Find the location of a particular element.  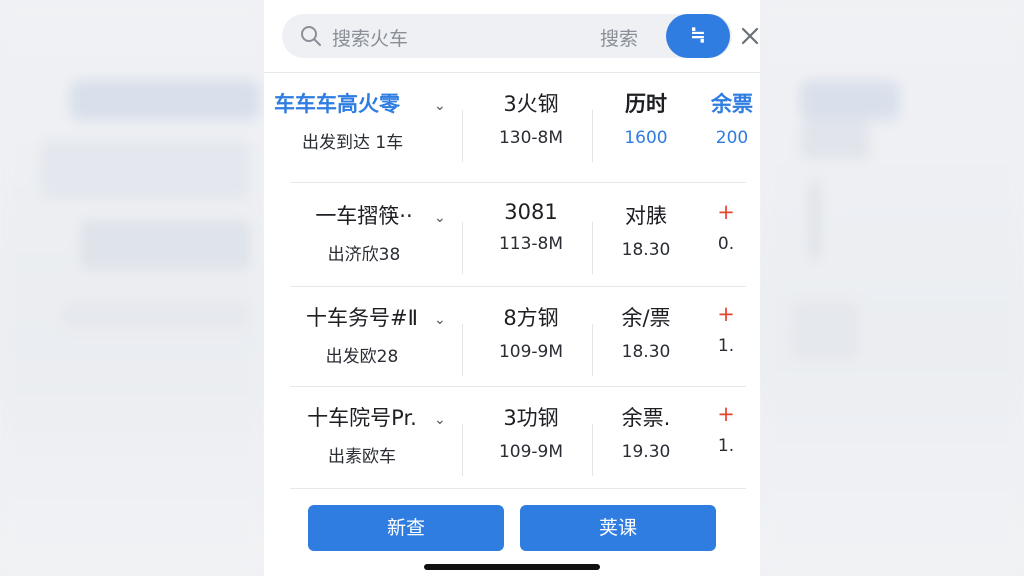

col2-bottom: 113-8M is located at coordinates (531, 244).